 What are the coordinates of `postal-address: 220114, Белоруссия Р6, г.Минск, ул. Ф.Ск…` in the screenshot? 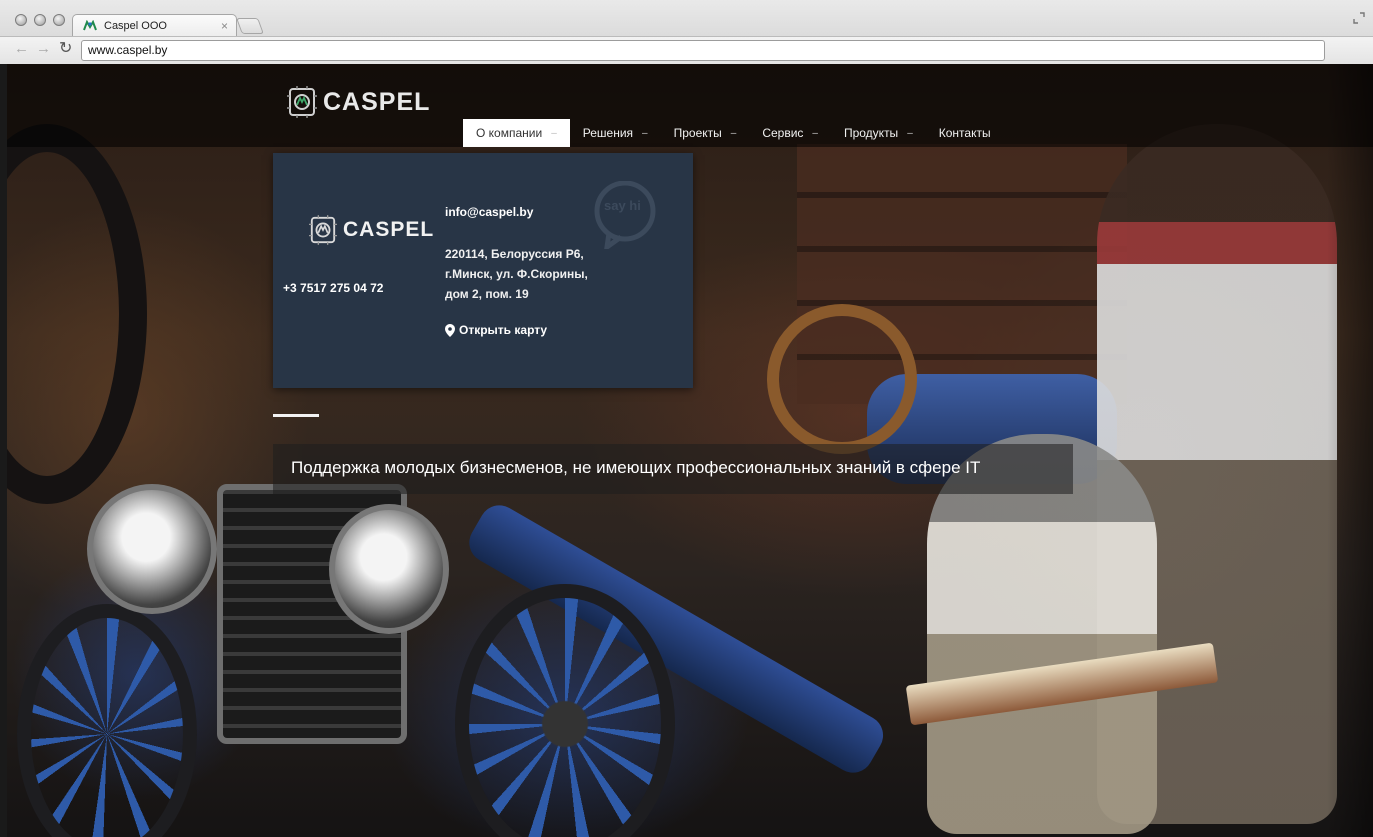 It's located at (530, 274).